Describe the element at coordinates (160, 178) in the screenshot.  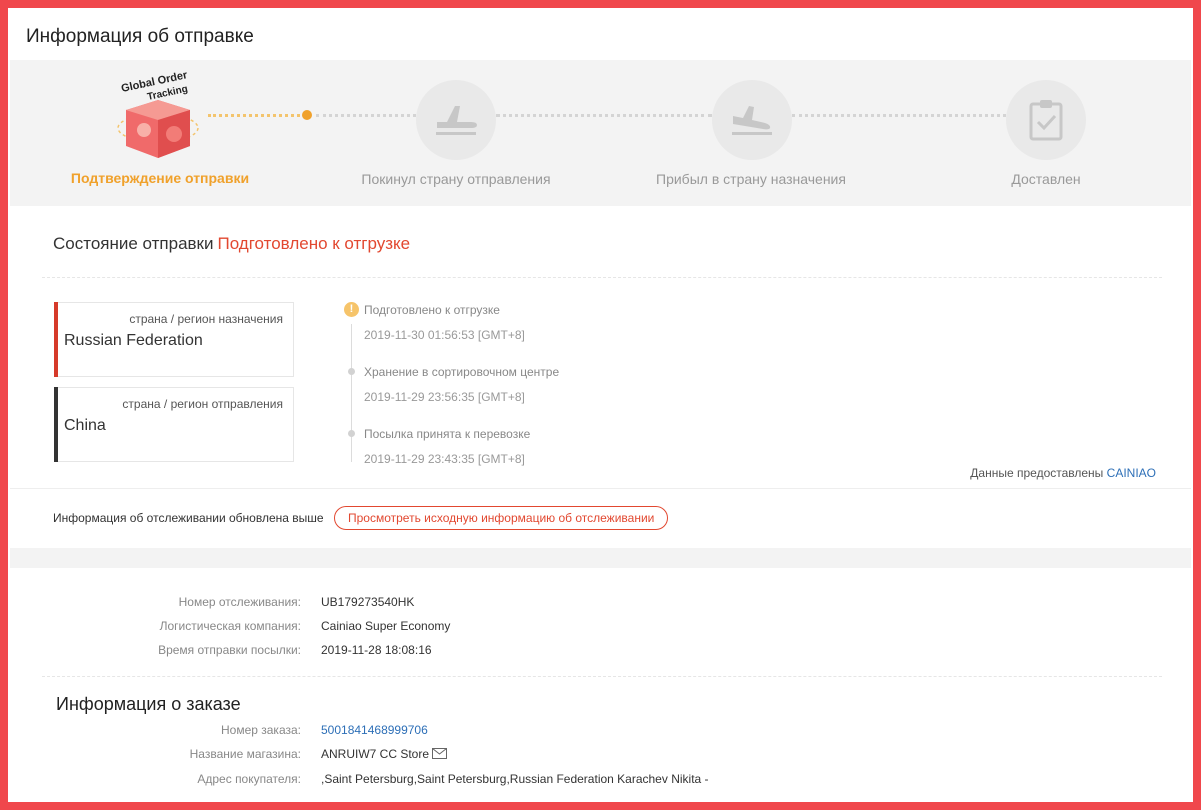
I see `step-label-confirmed: Подтверждение отправки` at that location.